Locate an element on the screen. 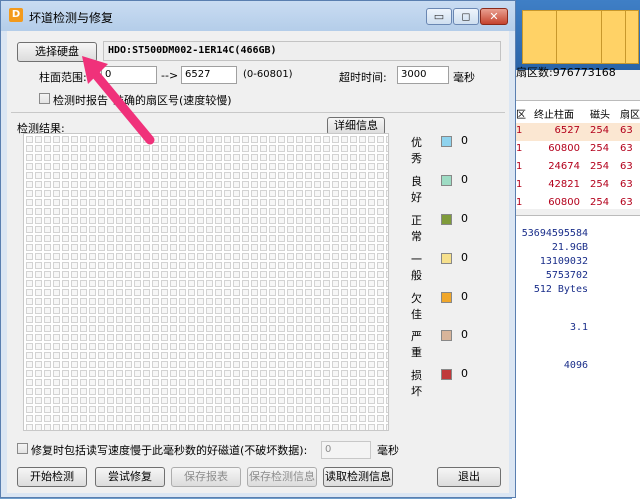  legend-label: 正常 is located at coordinates (416, 228).